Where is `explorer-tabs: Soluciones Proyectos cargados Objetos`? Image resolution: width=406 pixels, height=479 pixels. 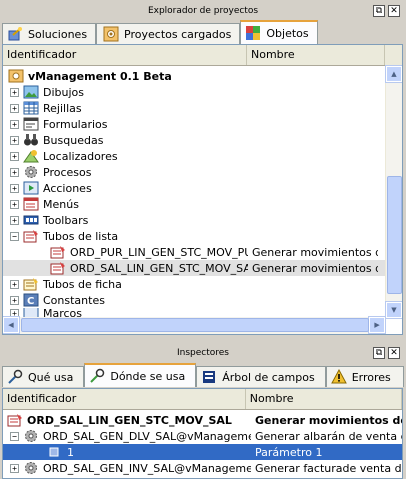
explorer-tabs: Soluciones Proyectos cargados Objetos is located at coordinates (203, 32).